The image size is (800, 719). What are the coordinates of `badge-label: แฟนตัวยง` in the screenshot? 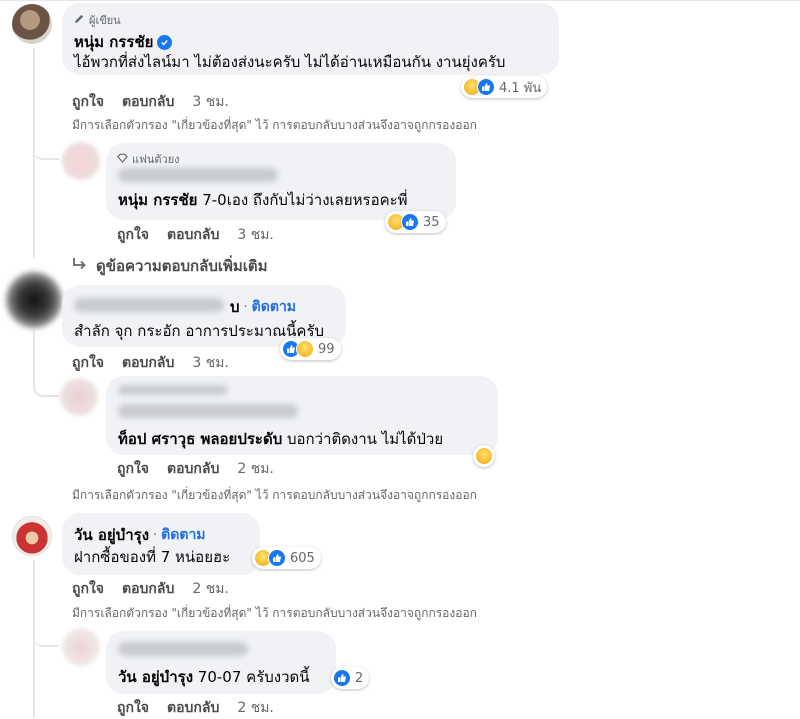 It's located at (156, 159).